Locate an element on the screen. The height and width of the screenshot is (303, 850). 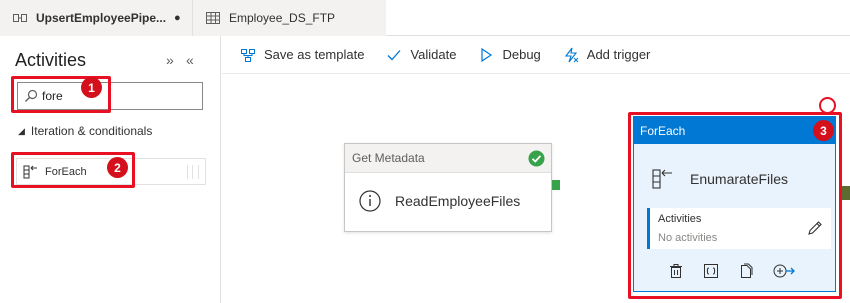
checkmark-icon is located at coordinates (394, 54).